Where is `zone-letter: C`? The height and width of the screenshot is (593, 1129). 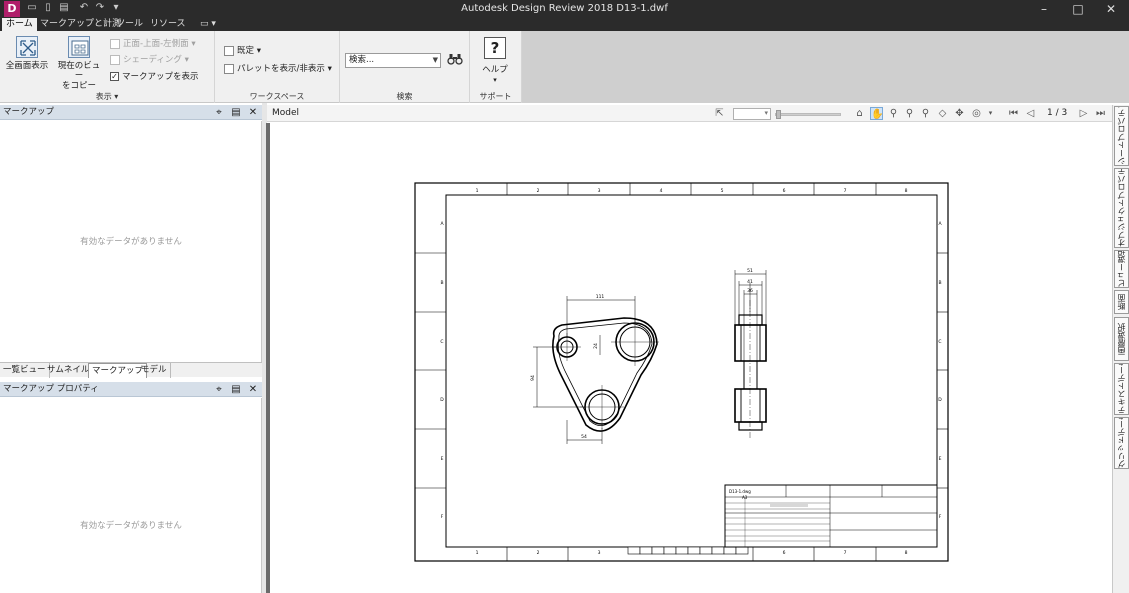 zone-letter: C is located at coordinates (441, 342).